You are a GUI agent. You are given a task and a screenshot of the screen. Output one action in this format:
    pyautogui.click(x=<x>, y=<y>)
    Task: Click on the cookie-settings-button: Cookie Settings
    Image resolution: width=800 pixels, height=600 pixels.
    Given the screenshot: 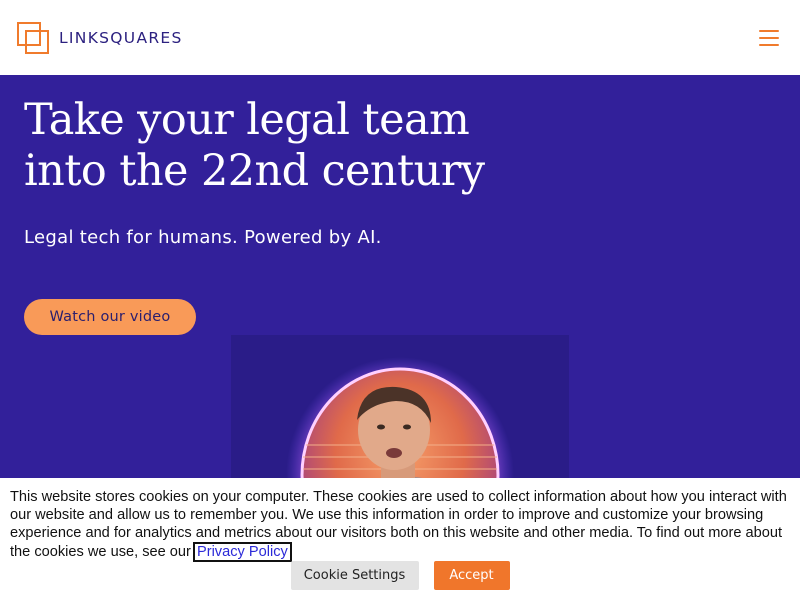 What is the action you would take?
    pyautogui.click(x=354, y=575)
    